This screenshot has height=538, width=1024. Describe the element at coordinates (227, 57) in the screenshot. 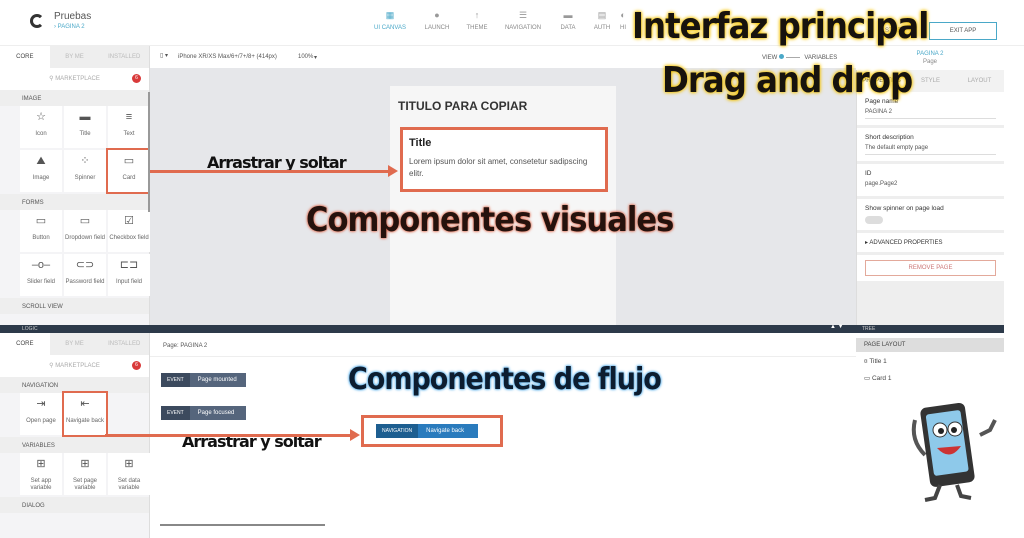

I see `device-selector: iPhone XR/XS Max/6+/7+/8+ (414px)` at that location.